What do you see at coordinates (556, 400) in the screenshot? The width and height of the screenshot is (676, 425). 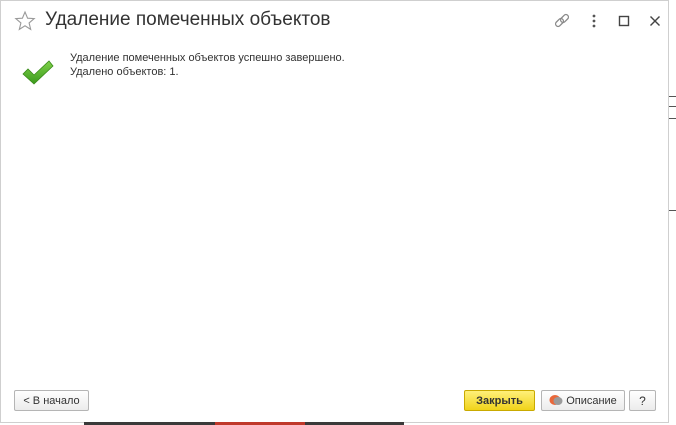 I see `description-icon` at bounding box center [556, 400].